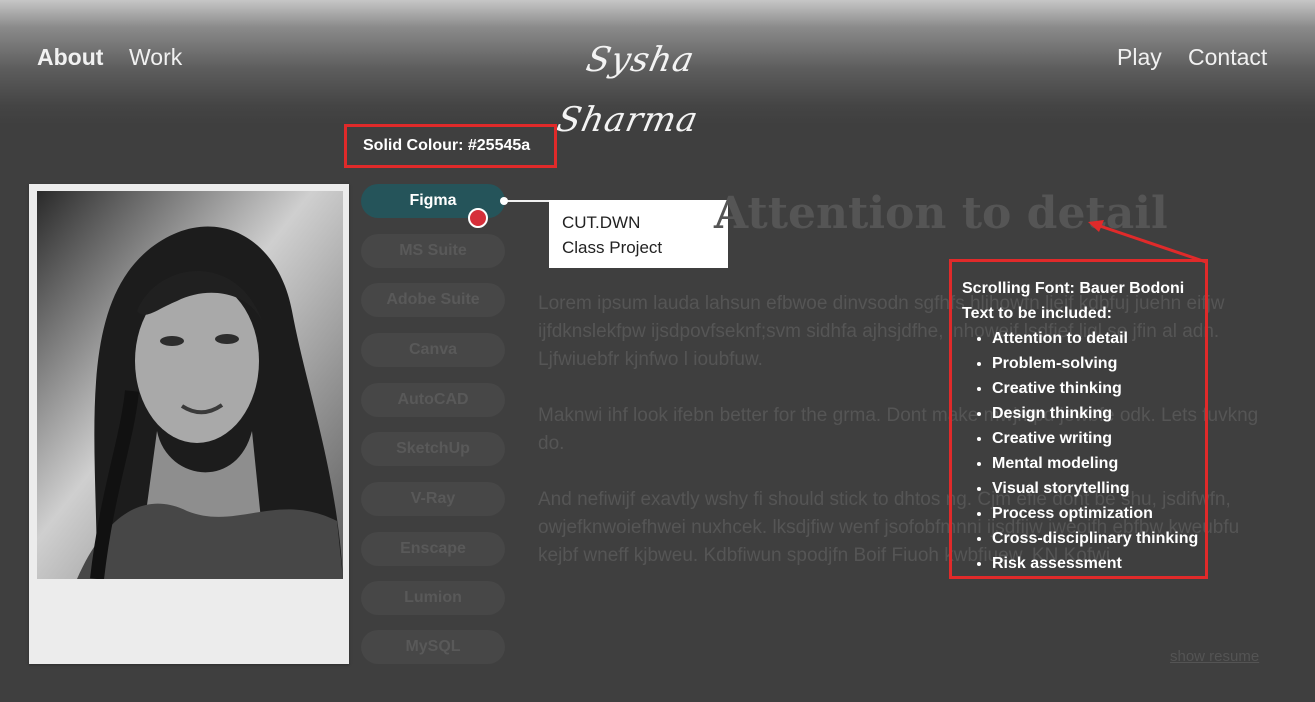 This screenshot has width=1315, height=702. Describe the element at coordinates (433, 598) in the screenshot. I see `skill-lumion: Lumion` at that location.